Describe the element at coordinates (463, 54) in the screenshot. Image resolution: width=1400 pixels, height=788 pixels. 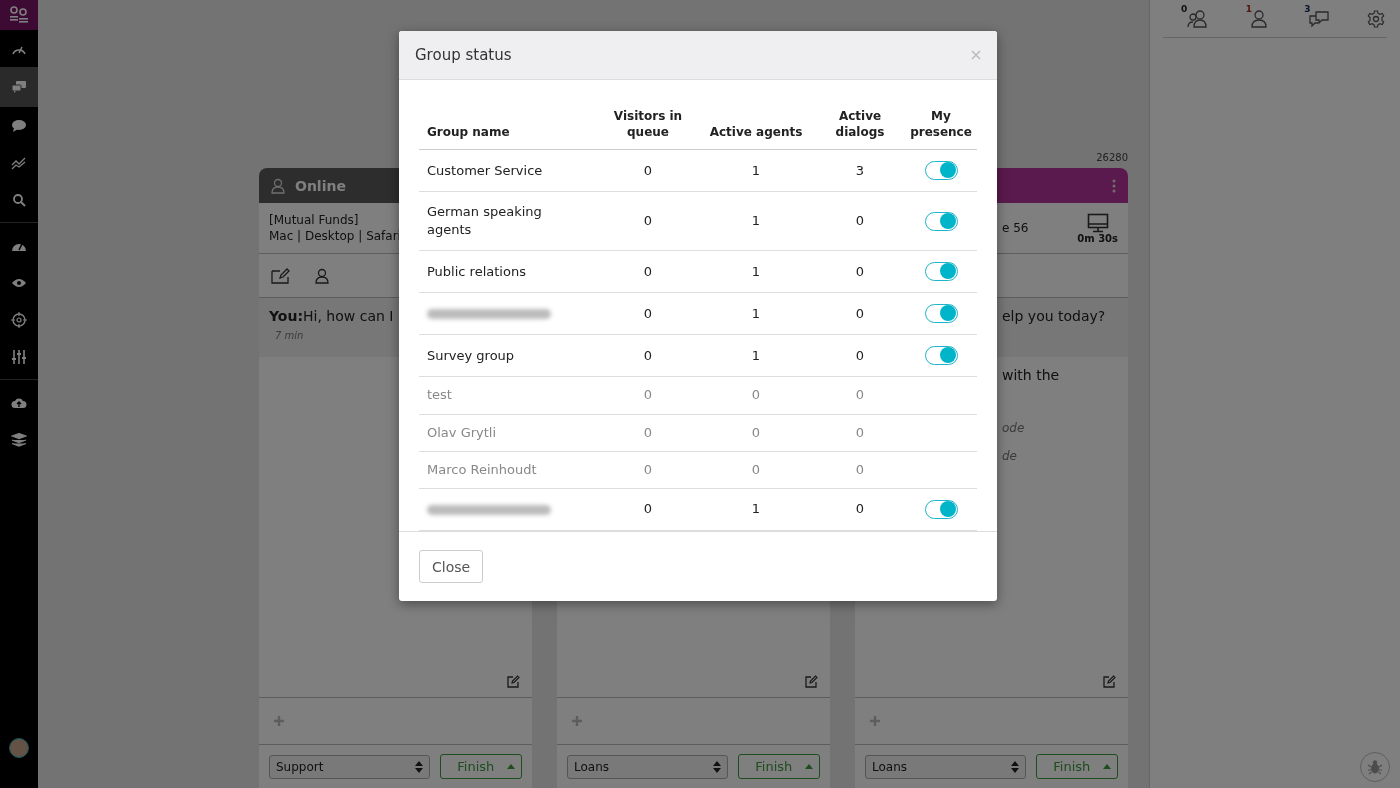
I see `dialog-title: Group status` at that location.